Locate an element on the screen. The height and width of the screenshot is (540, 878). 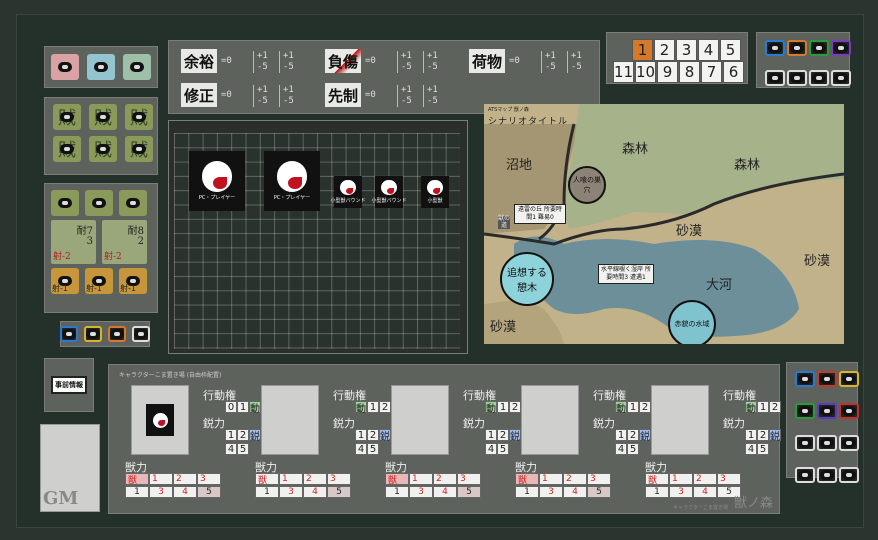
round-cell: 4 is located at coordinates (708, 50).